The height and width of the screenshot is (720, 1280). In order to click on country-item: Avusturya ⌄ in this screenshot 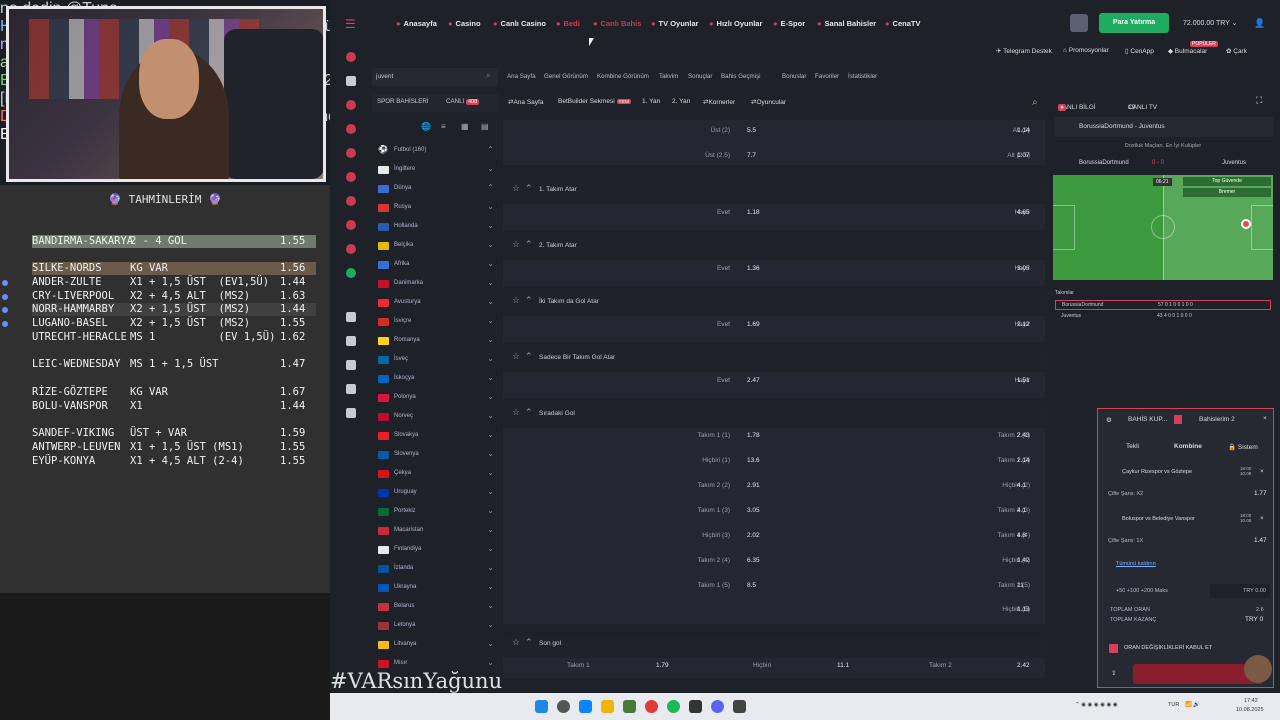, I will do `click(436, 304)`.